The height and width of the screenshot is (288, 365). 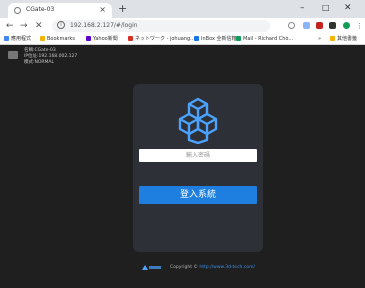 I want to click on bookmark-item: InBox 全新信箱, so click(x=215, y=39).